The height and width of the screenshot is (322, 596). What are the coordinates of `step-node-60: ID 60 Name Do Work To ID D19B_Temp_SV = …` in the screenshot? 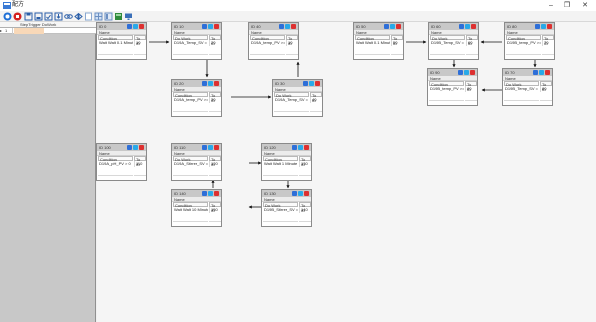 It's located at (453, 41).